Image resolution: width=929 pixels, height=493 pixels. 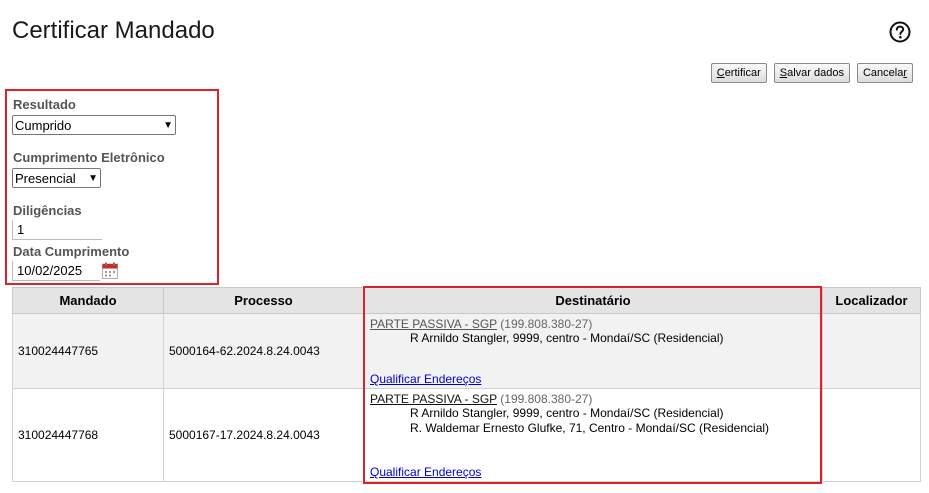 I want to click on cumprimento-eletronico-label: Cumprimento Eletrônico, so click(x=89, y=157).